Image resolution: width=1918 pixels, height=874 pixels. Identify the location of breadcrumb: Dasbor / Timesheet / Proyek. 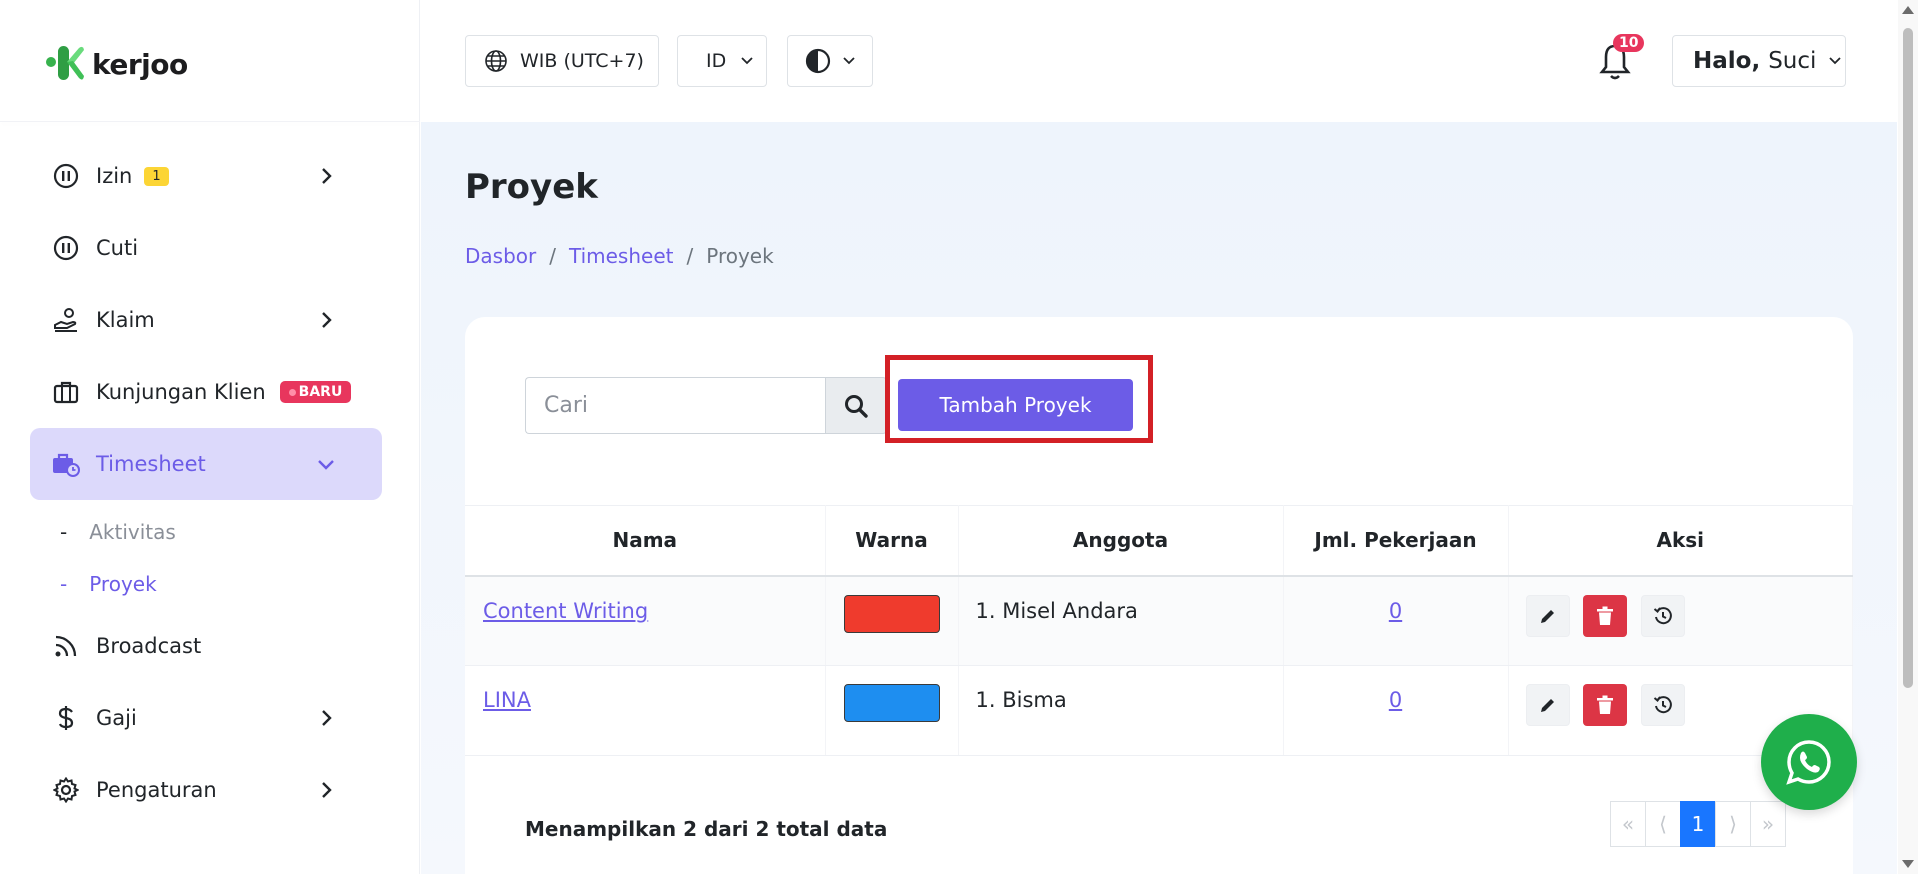
(619, 256).